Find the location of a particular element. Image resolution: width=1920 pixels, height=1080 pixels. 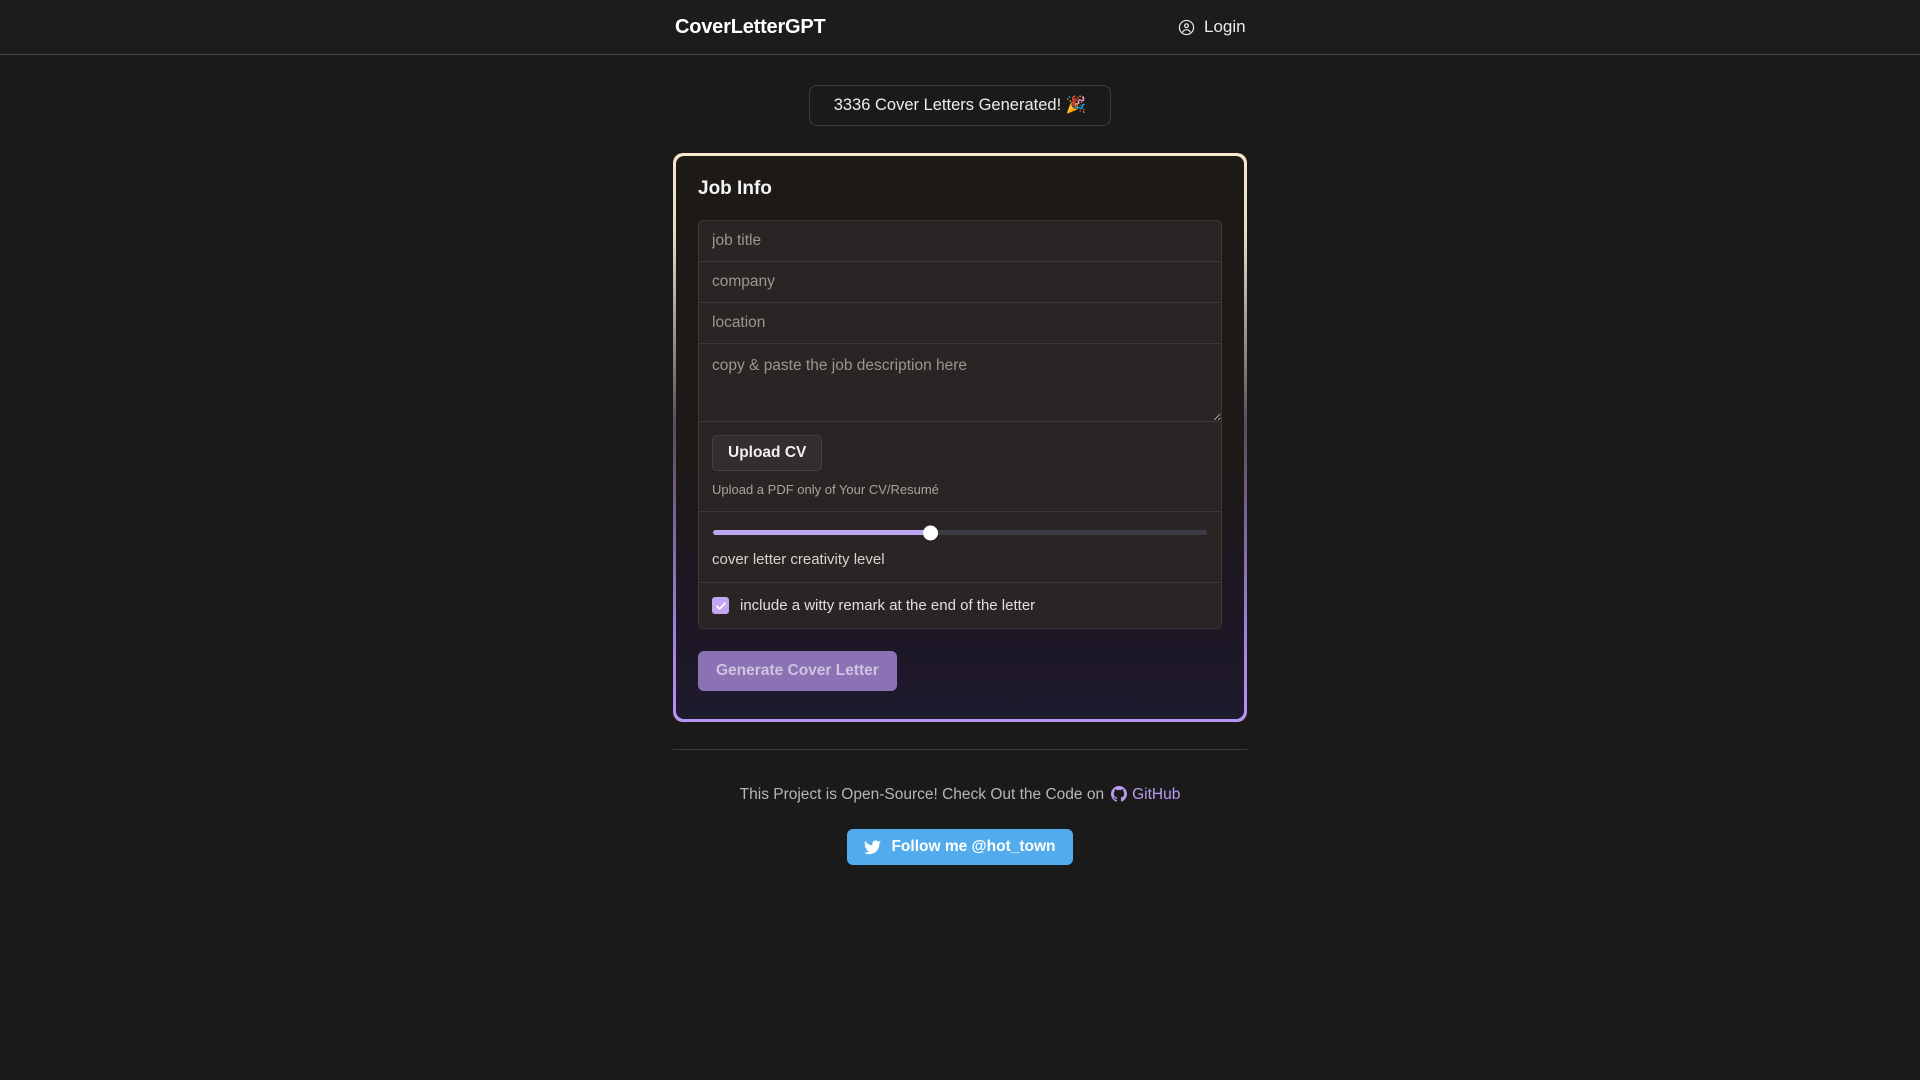

github-icon is located at coordinates (1119, 796).